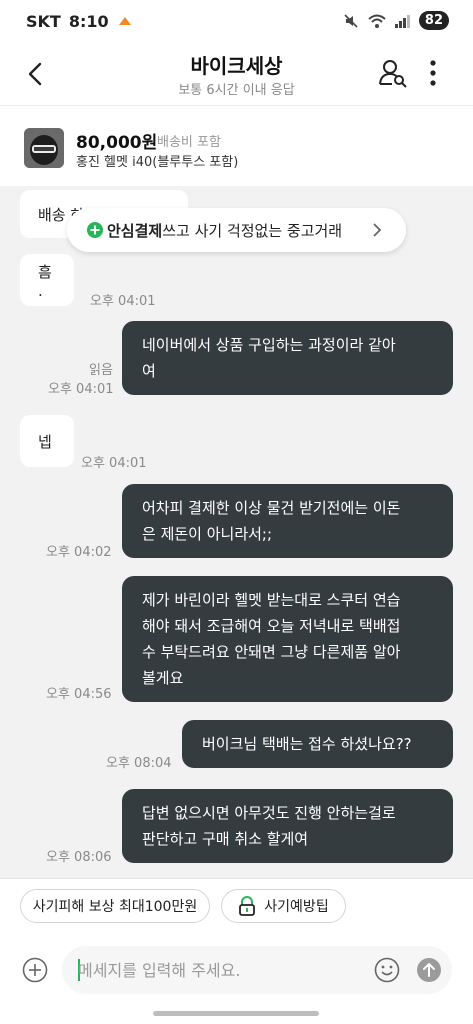  Describe the element at coordinates (271, 626) in the screenshot. I see `message-text: 해야 돼서 조급해여 오늘 저녁내로 택배접` at that location.